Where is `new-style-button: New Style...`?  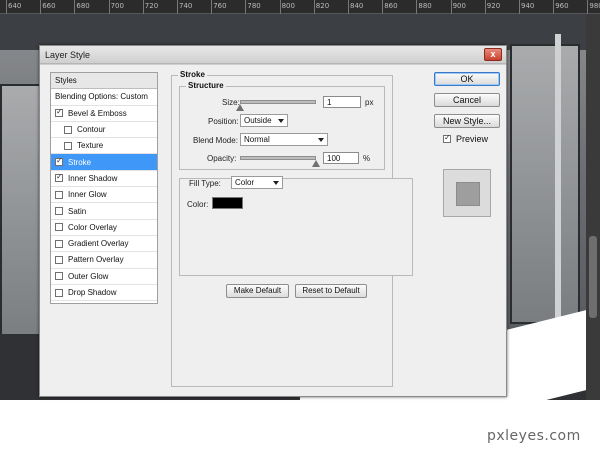
new-style-button: New Style... is located at coordinates (467, 121).